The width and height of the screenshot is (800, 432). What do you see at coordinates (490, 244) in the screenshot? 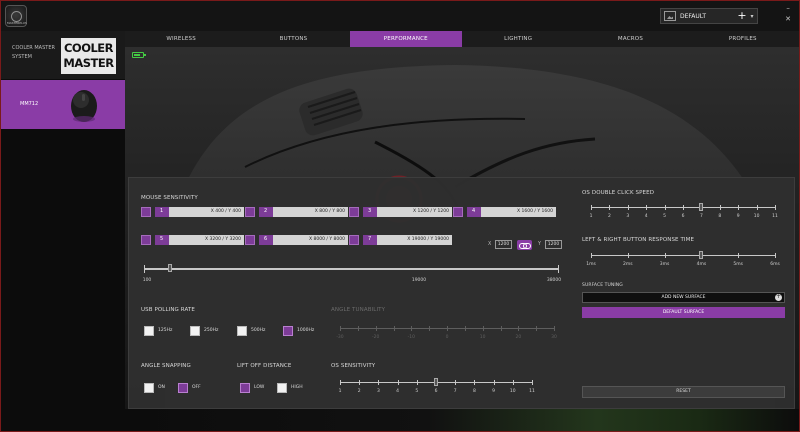
I see `dpi-x-label: X` at bounding box center [490, 244].